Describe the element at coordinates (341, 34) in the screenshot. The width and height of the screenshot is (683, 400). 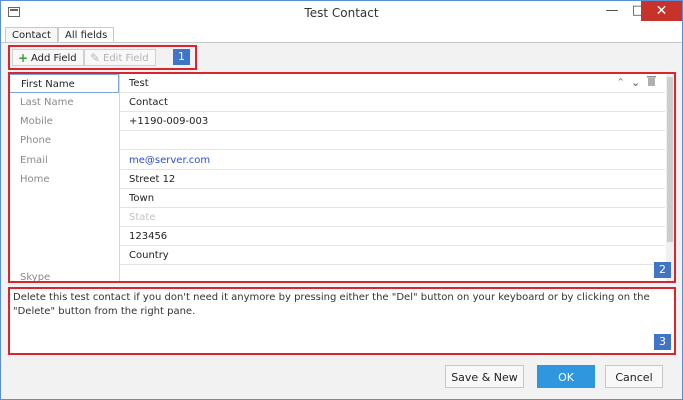
I see `tab-strip: Contact All fields` at that location.